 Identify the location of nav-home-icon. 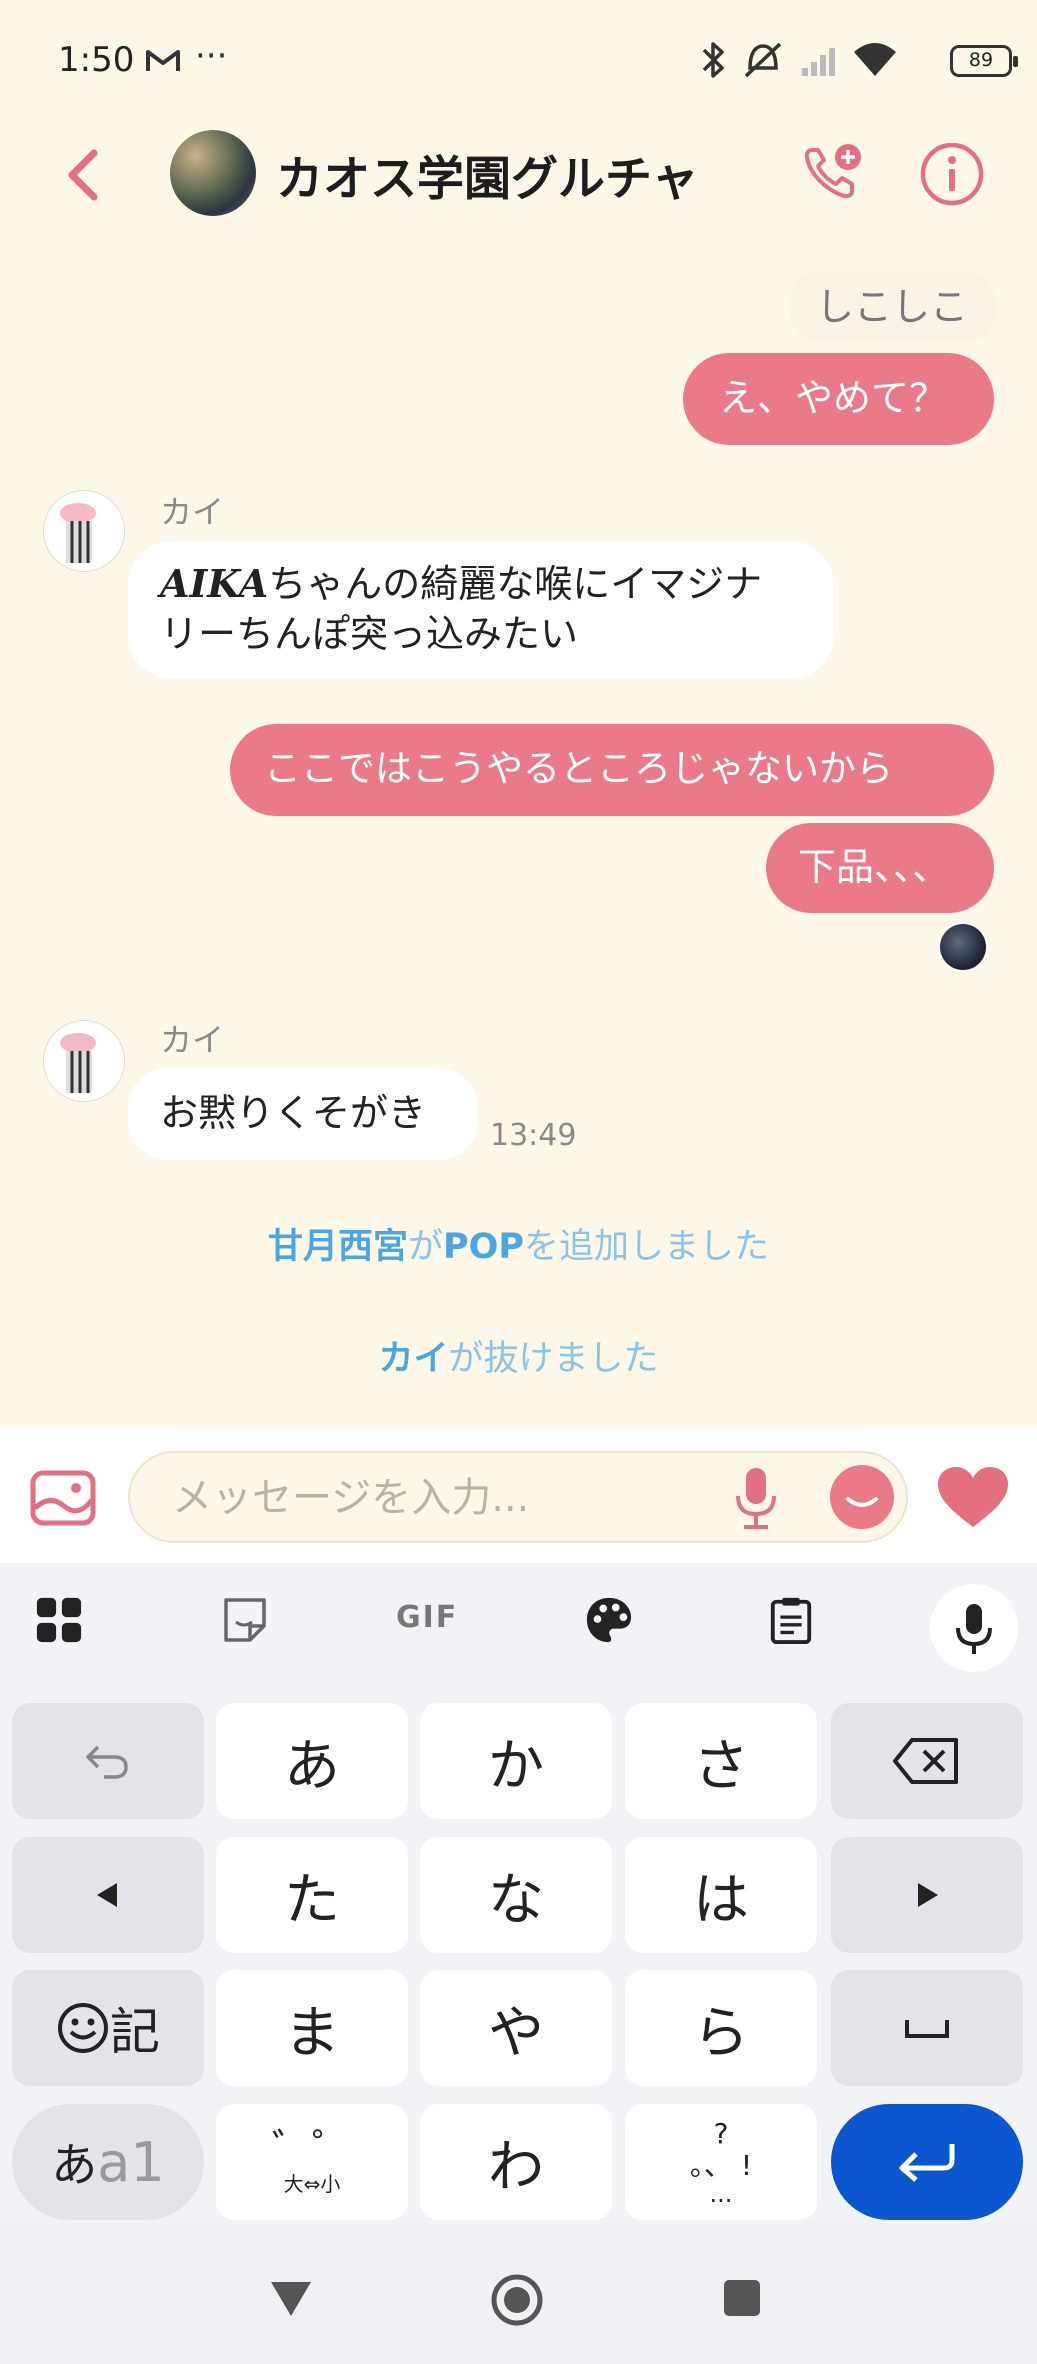
(517, 2300).